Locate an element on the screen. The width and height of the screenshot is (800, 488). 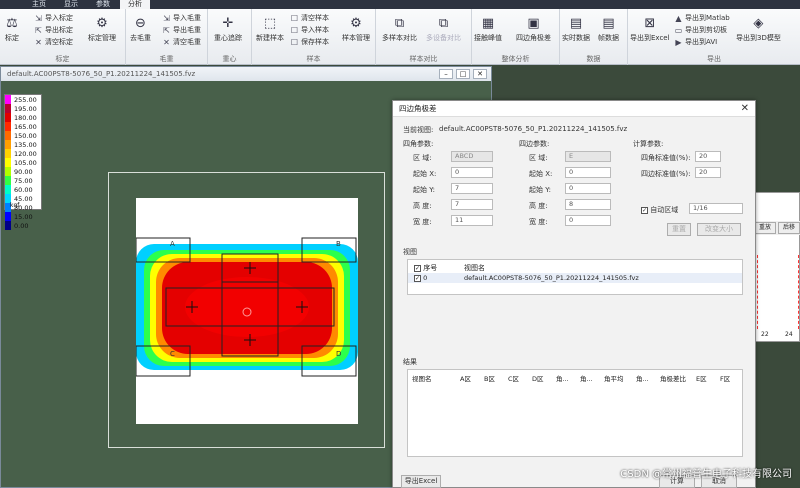
legend-row: 60.00 is located at coordinates (23, 189).